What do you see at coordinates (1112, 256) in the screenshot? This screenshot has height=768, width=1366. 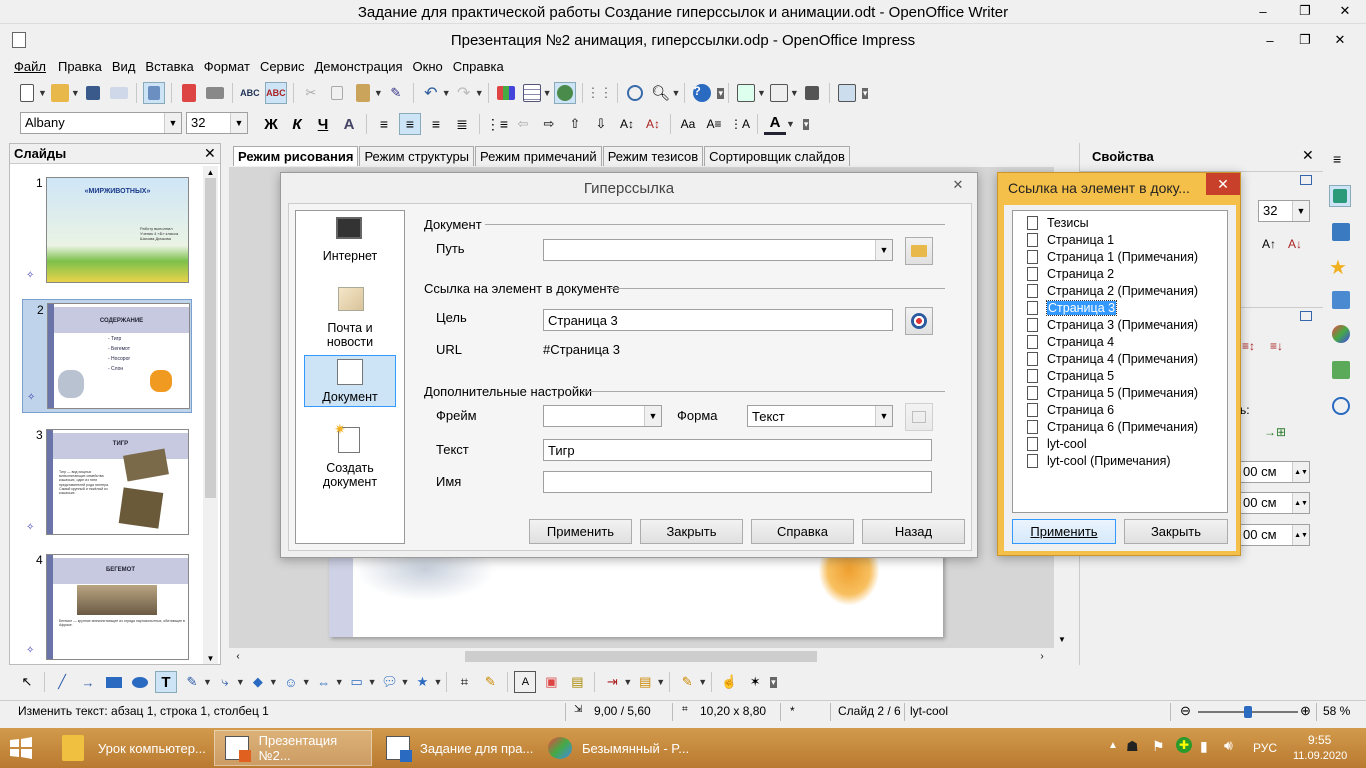 I see `tree-item: Страница 1 (Примечания)` at bounding box center [1112, 256].